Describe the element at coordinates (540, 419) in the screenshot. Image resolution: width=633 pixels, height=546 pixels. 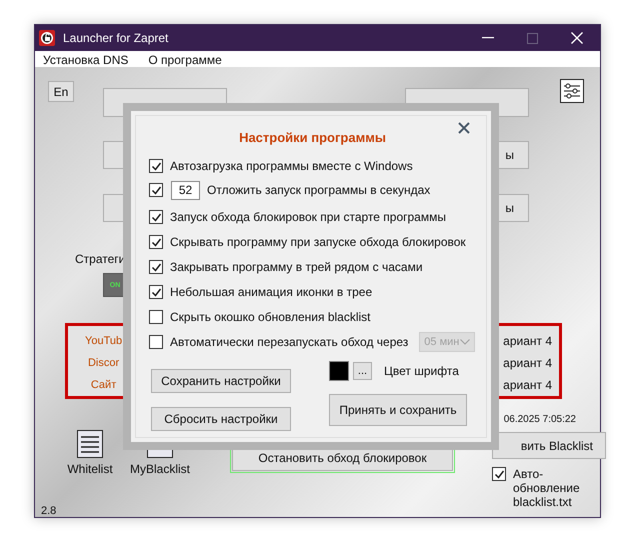
I see `update-time: 06.2025 7:05:22` at that location.